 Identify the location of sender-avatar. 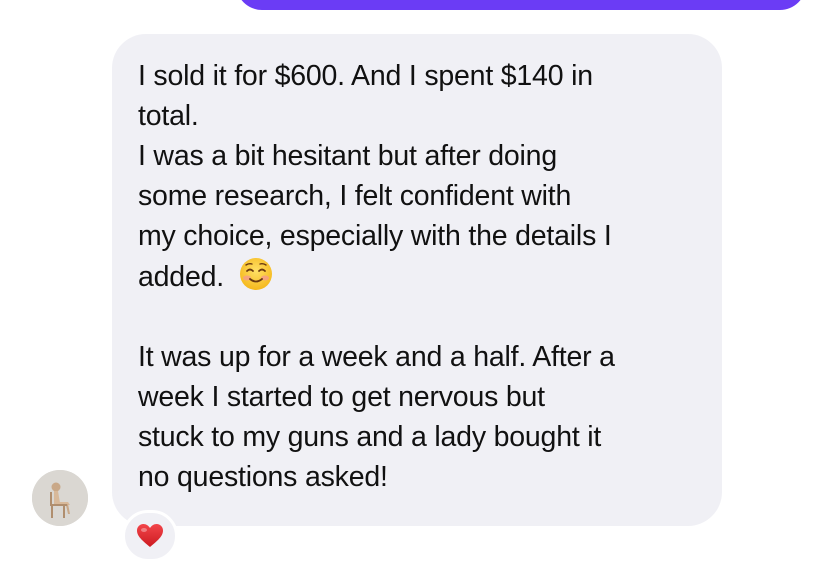
(60, 498).